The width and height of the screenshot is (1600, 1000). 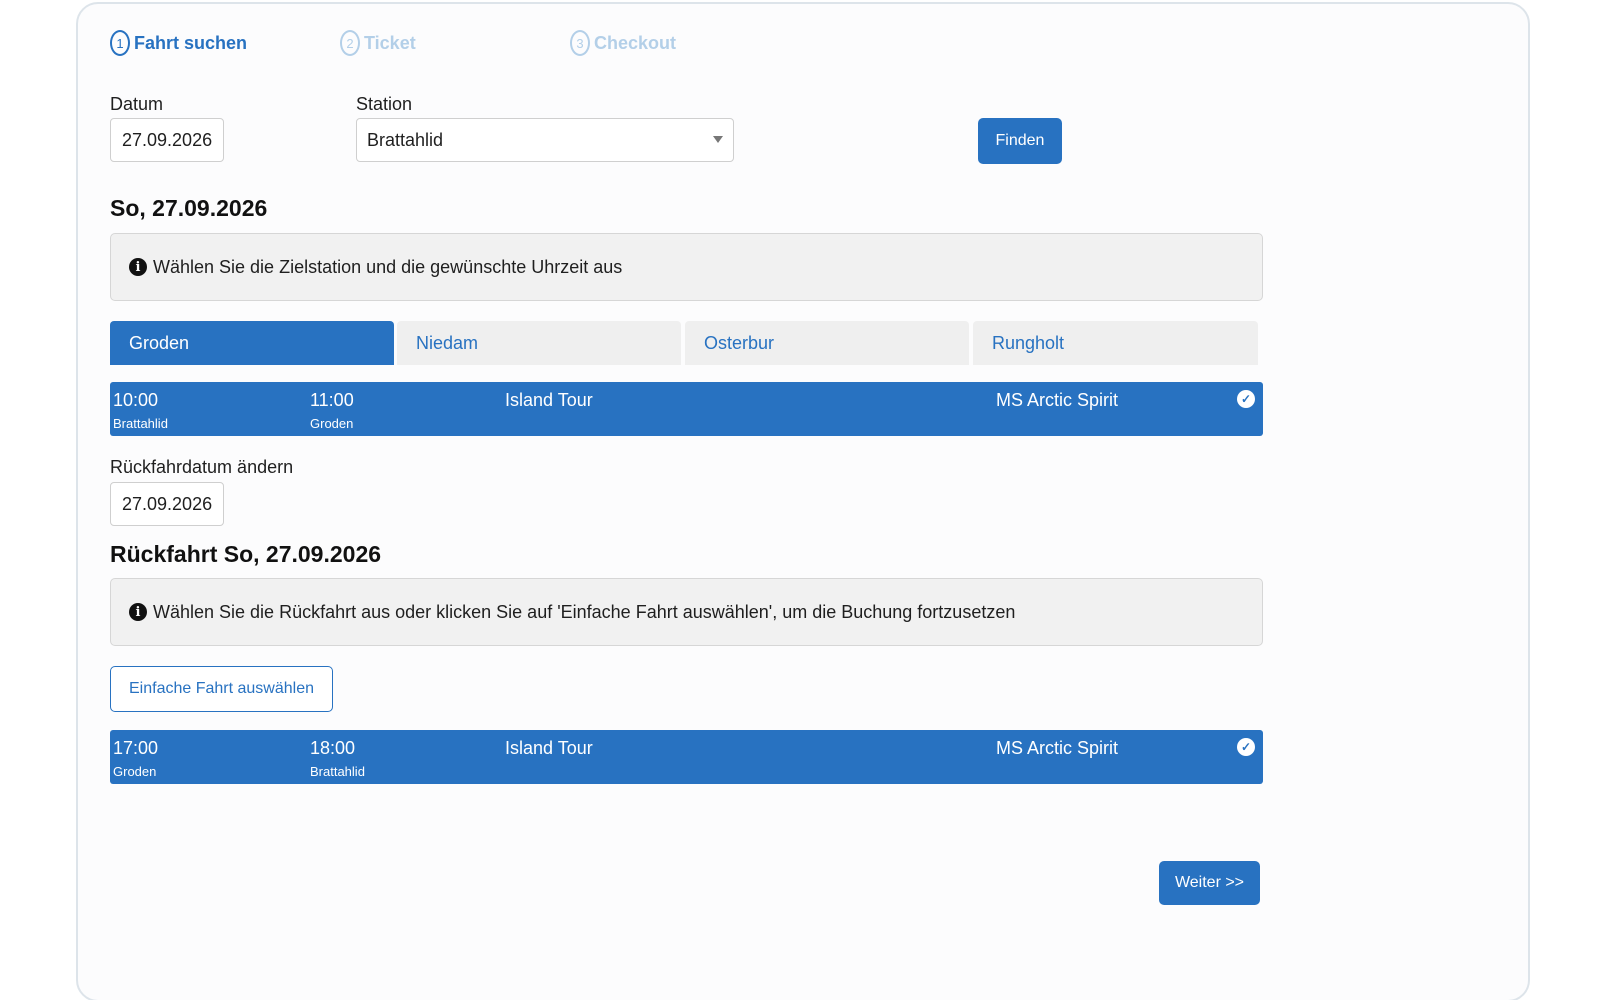 What do you see at coordinates (405, 139) in the screenshot?
I see `station-select-value: Brattahlid` at bounding box center [405, 139].